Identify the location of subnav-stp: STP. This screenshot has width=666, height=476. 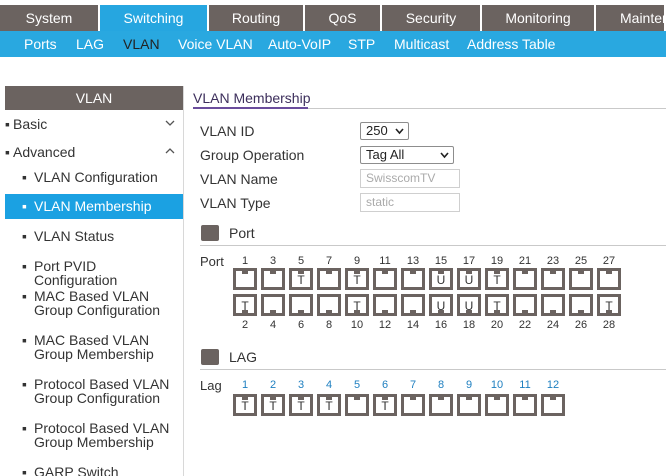
(361, 44).